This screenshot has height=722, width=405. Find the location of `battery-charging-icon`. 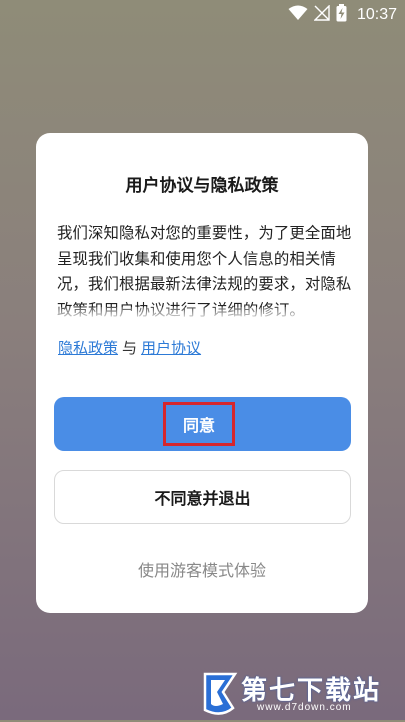

battery-charging-icon is located at coordinates (341, 15).